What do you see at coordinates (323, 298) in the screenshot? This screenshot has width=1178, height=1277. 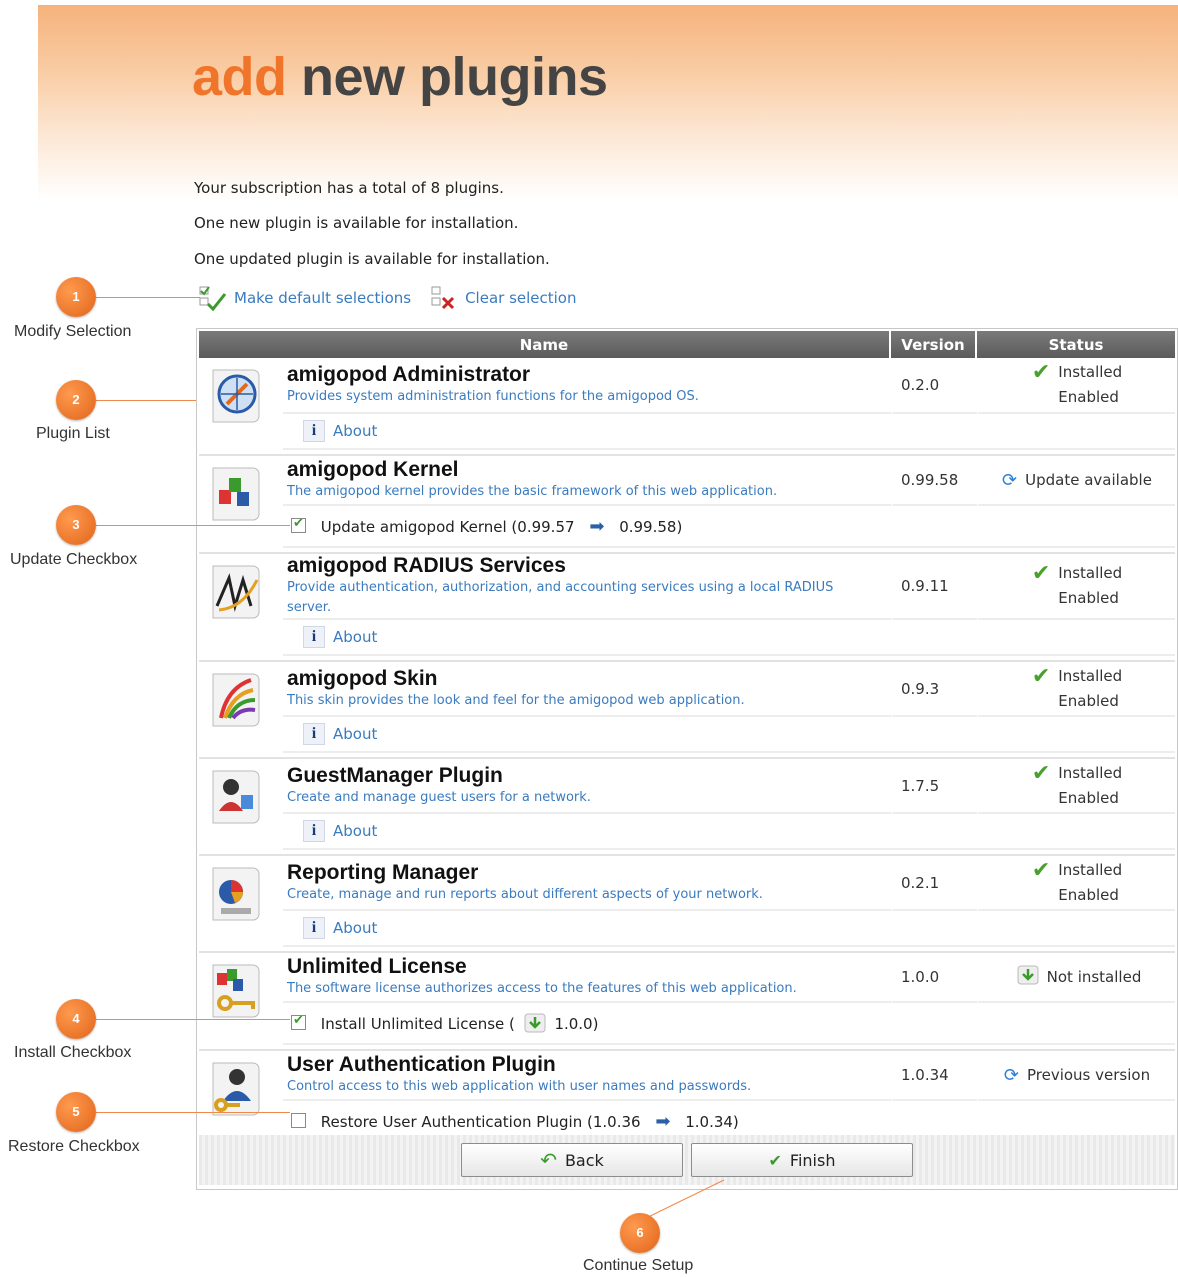 I see `make-default-label: Make default selections` at bounding box center [323, 298].